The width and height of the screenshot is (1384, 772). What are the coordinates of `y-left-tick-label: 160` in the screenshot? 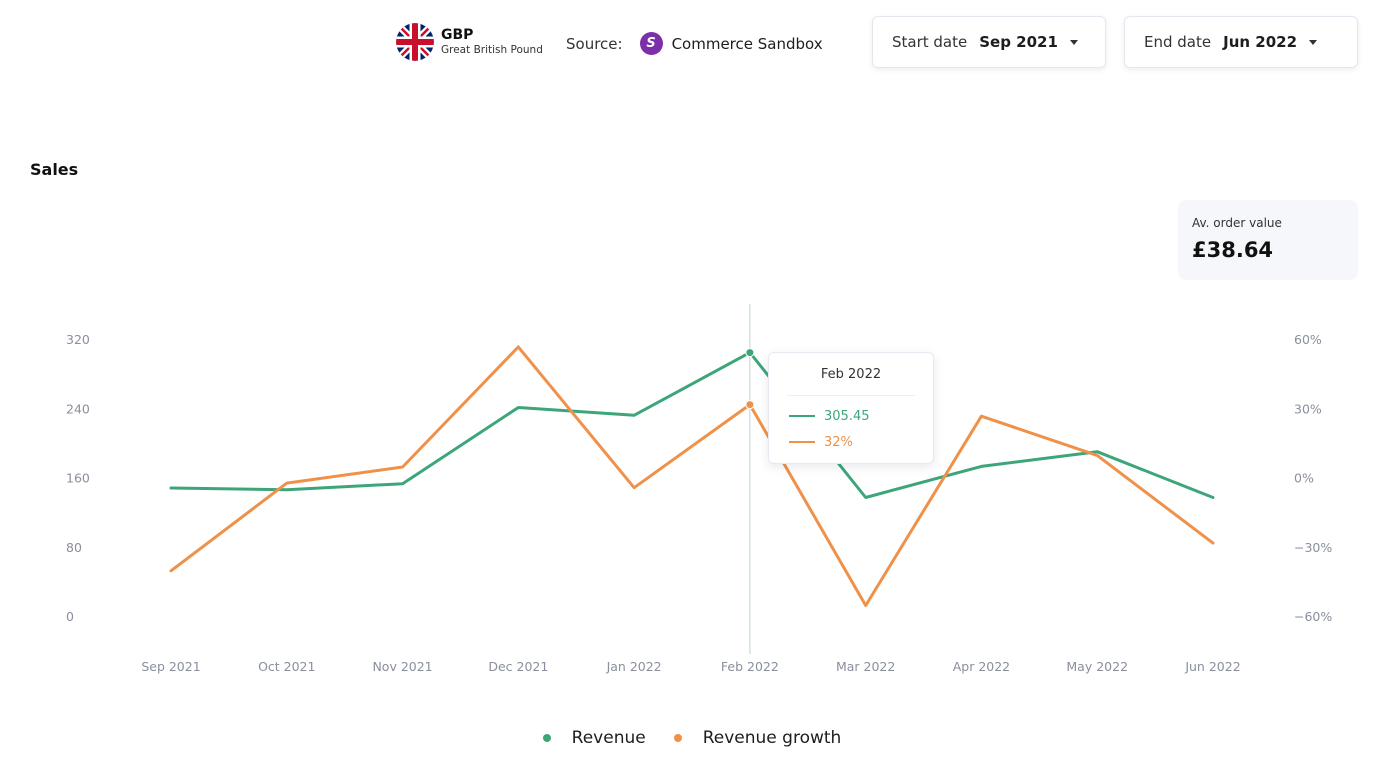 It's located at (78, 478).